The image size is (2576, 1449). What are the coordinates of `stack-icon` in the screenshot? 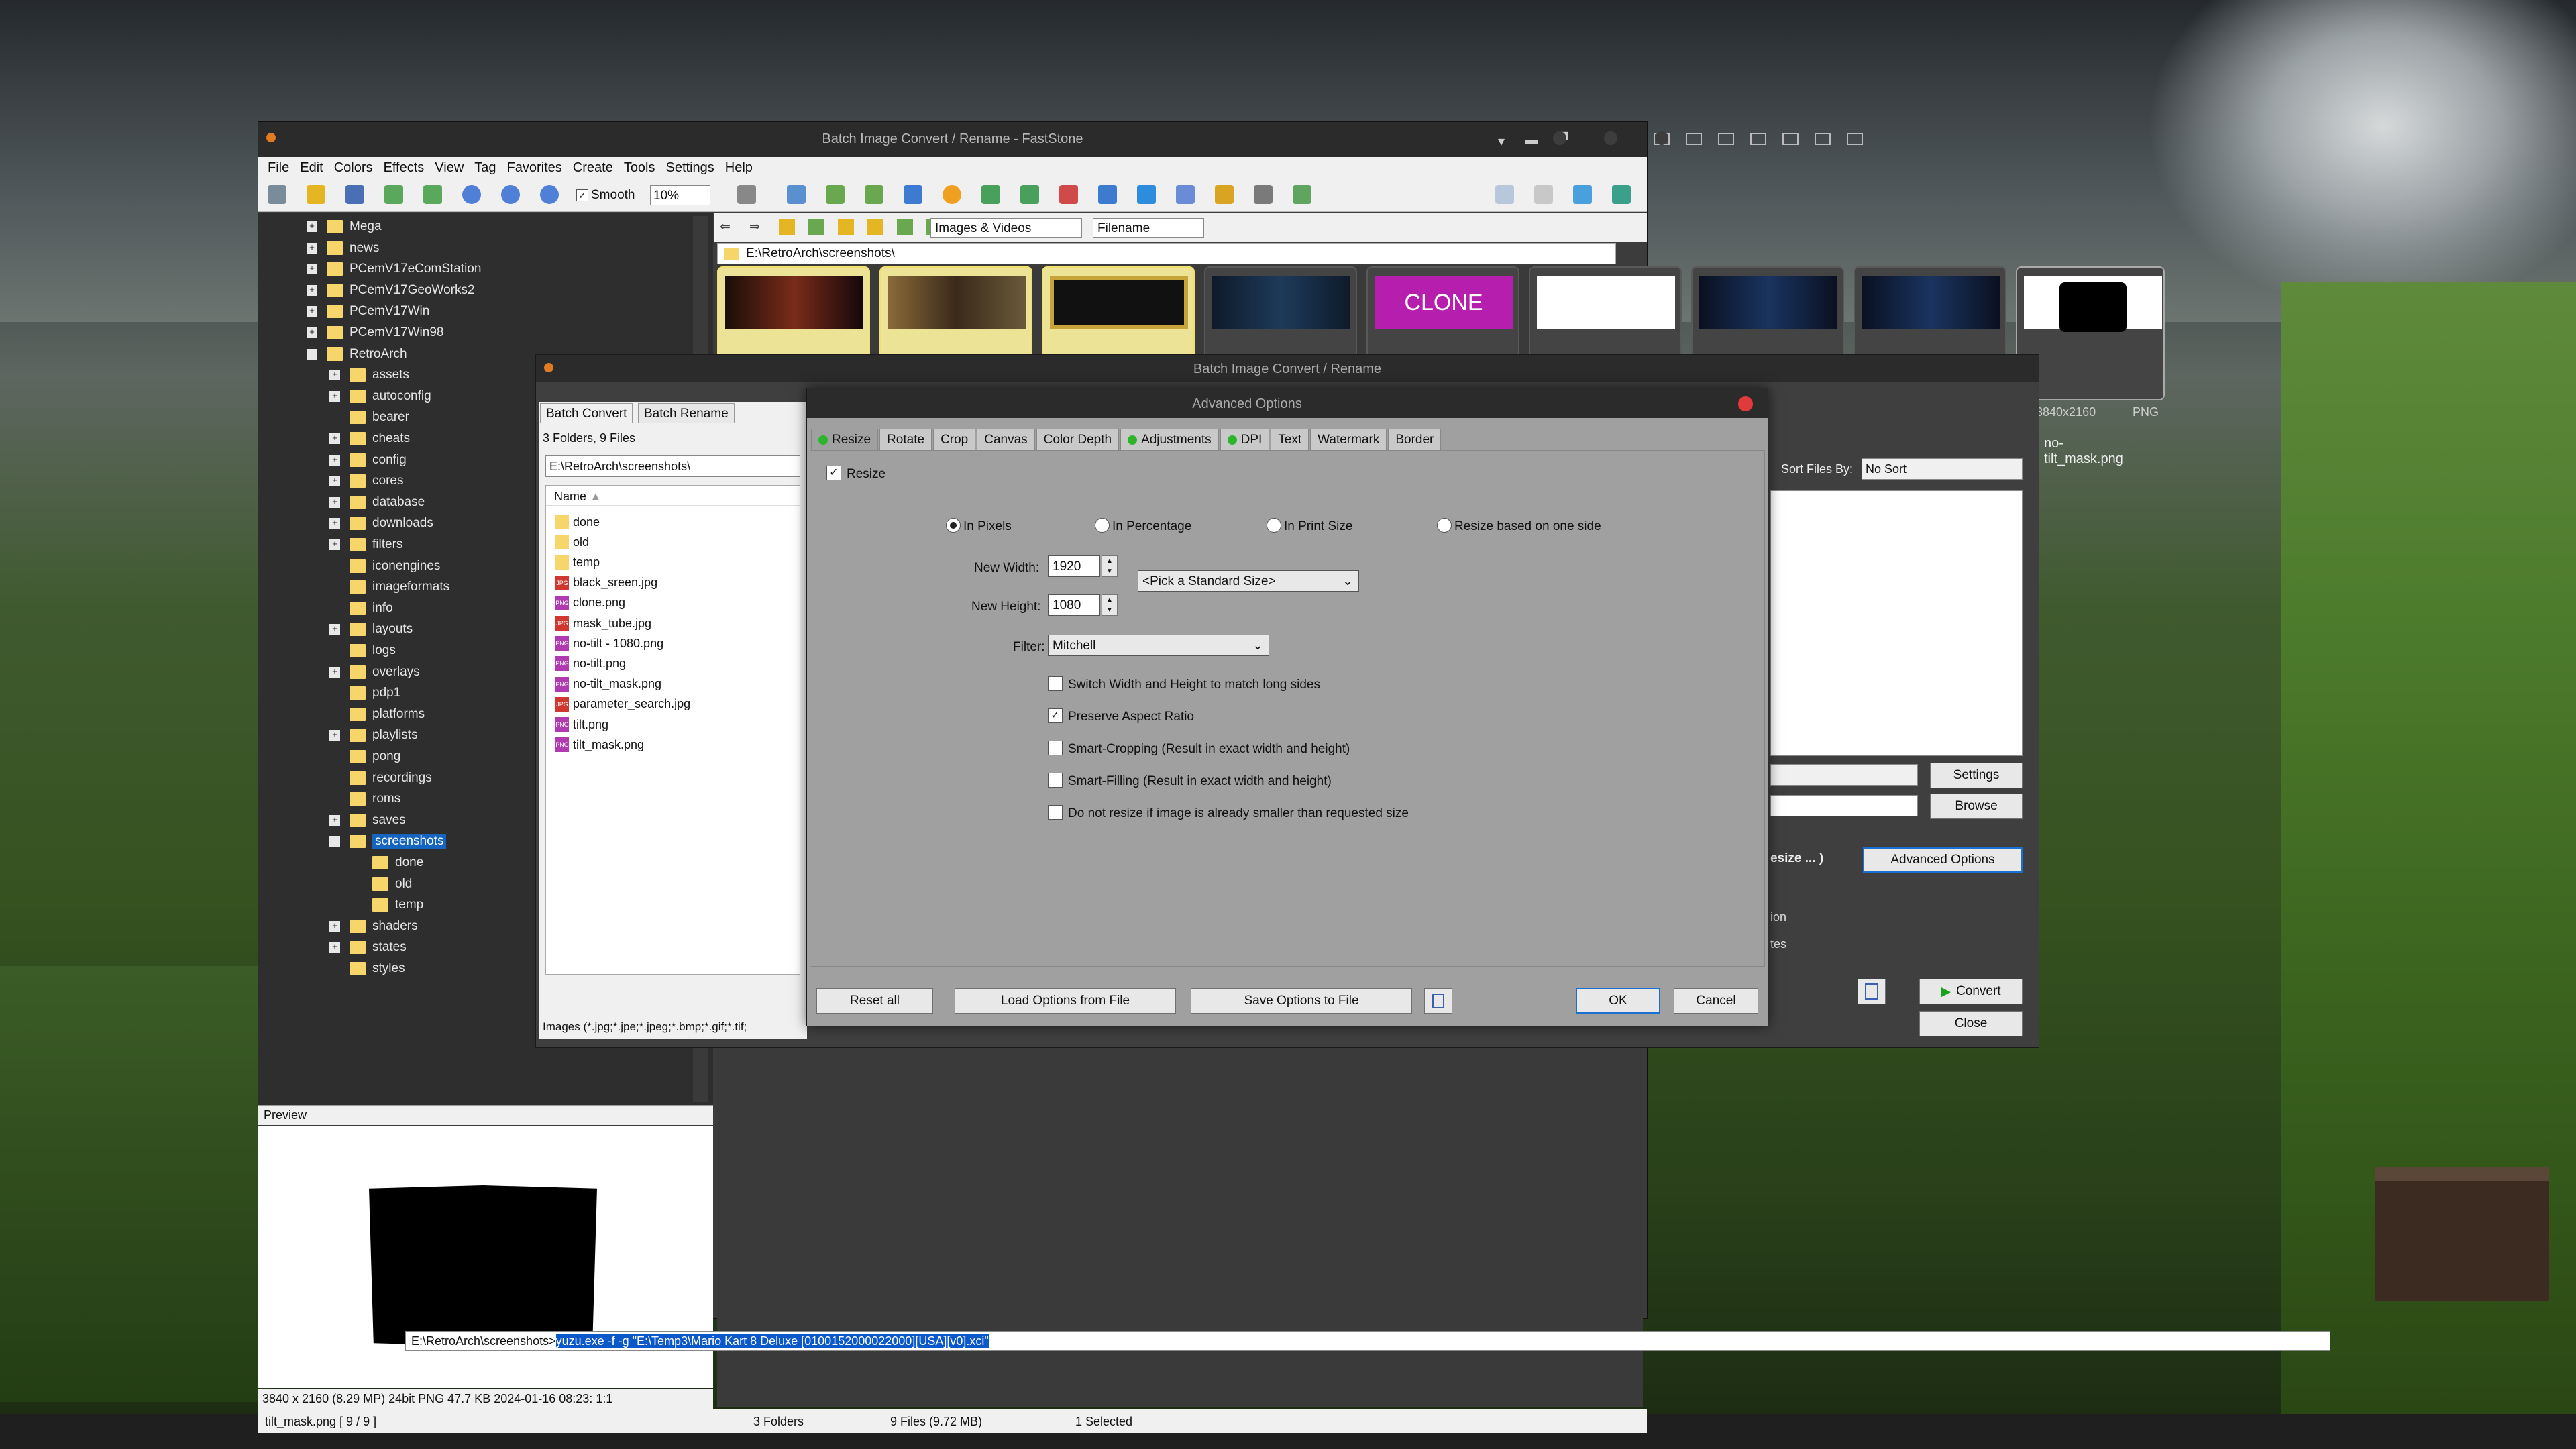 It's located at (1224, 194).